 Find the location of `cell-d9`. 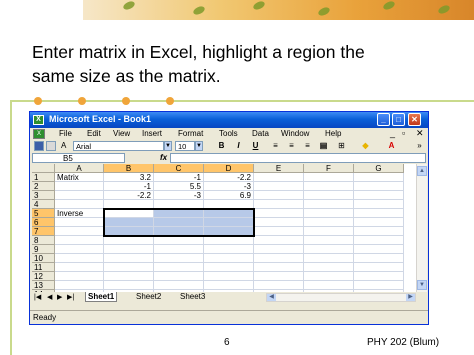

cell-d9 is located at coordinates (229, 249).